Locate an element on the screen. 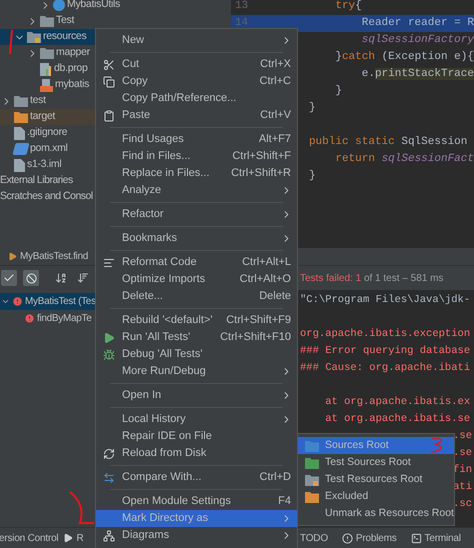 The width and height of the screenshot is (474, 548). shortcut-label: Ctrl+V is located at coordinates (276, 116).